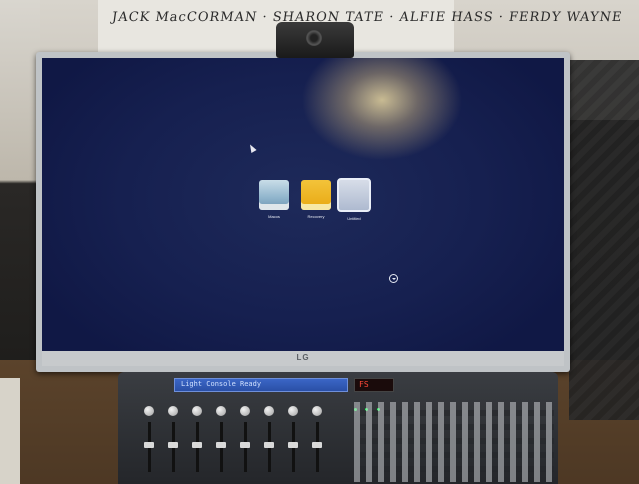  I want to click on monitor-brand: LG, so click(303, 357).